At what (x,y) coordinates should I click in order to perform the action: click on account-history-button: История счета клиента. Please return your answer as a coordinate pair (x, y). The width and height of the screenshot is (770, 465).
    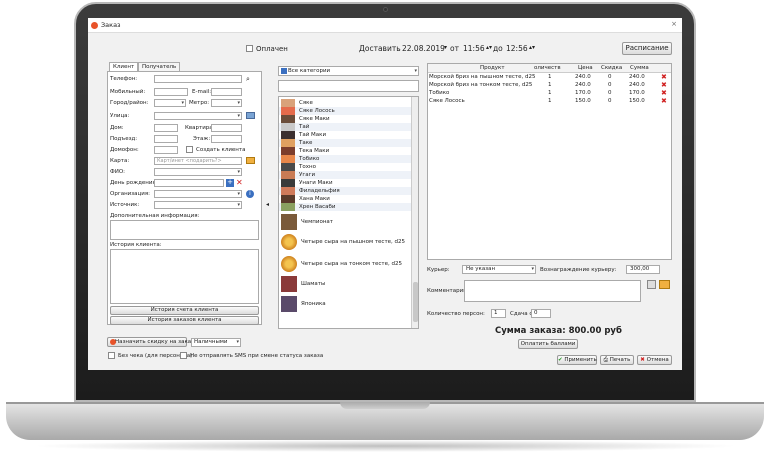
    Looking at the image, I should click on (184, 310).